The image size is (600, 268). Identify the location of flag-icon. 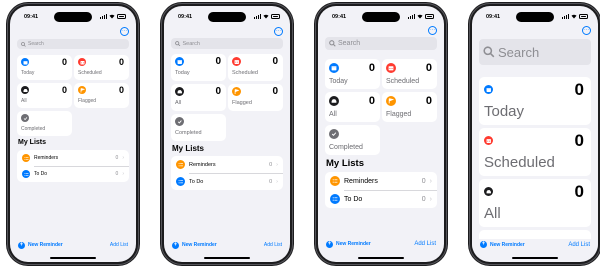
(391, 101).